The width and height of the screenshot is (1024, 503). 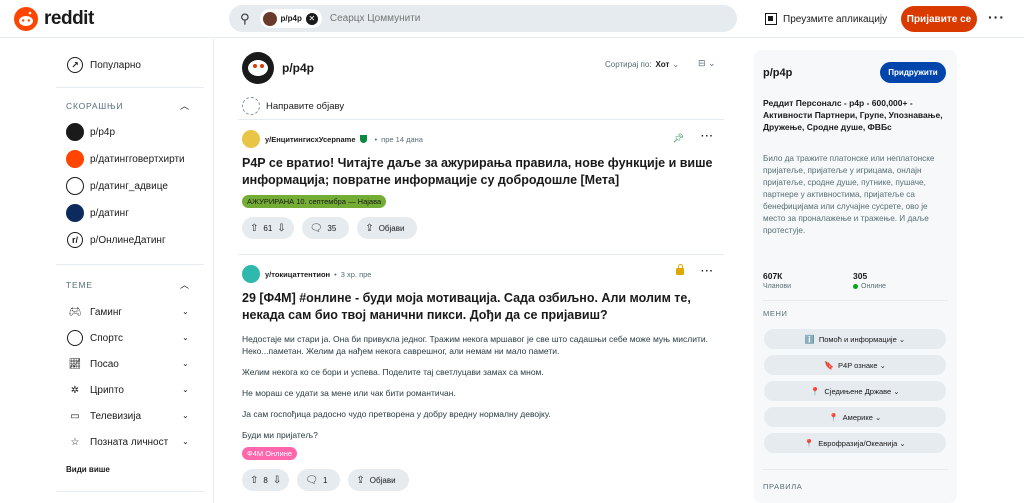 I want to click on get-app-button: Преузмите апликацију, so click(x=826, y=19).